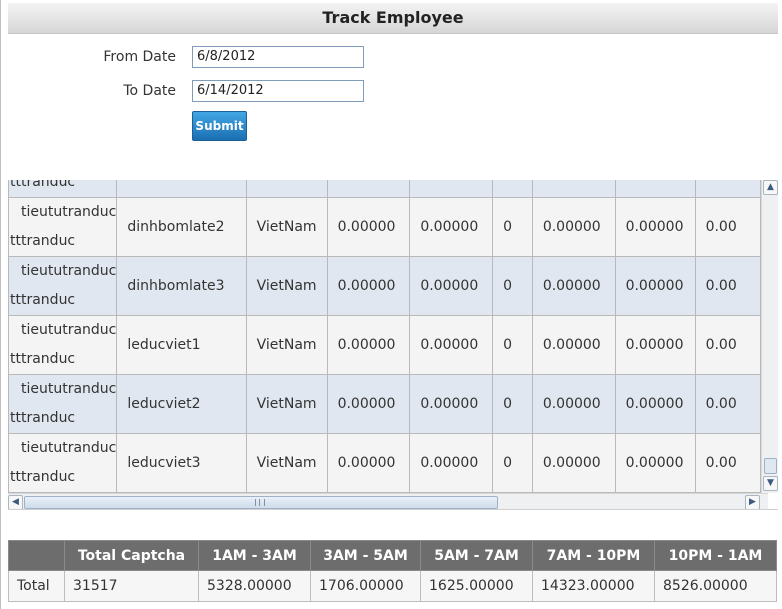  I want to click on horizontal-scrollbar: ◀ ▶, so click(388, 501).